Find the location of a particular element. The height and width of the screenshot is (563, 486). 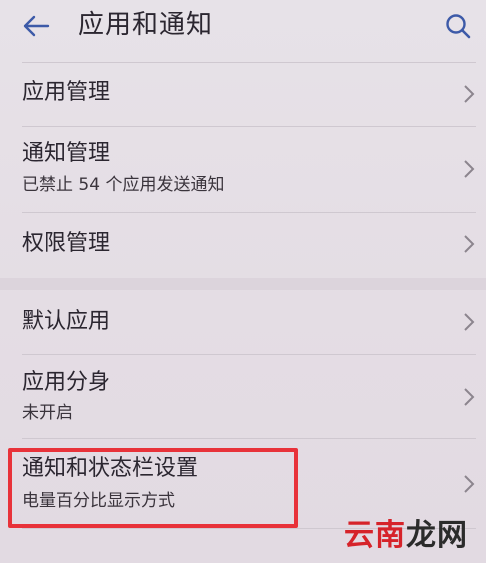

watermark-part-1: 云南 is located at coordinates (375, 535).